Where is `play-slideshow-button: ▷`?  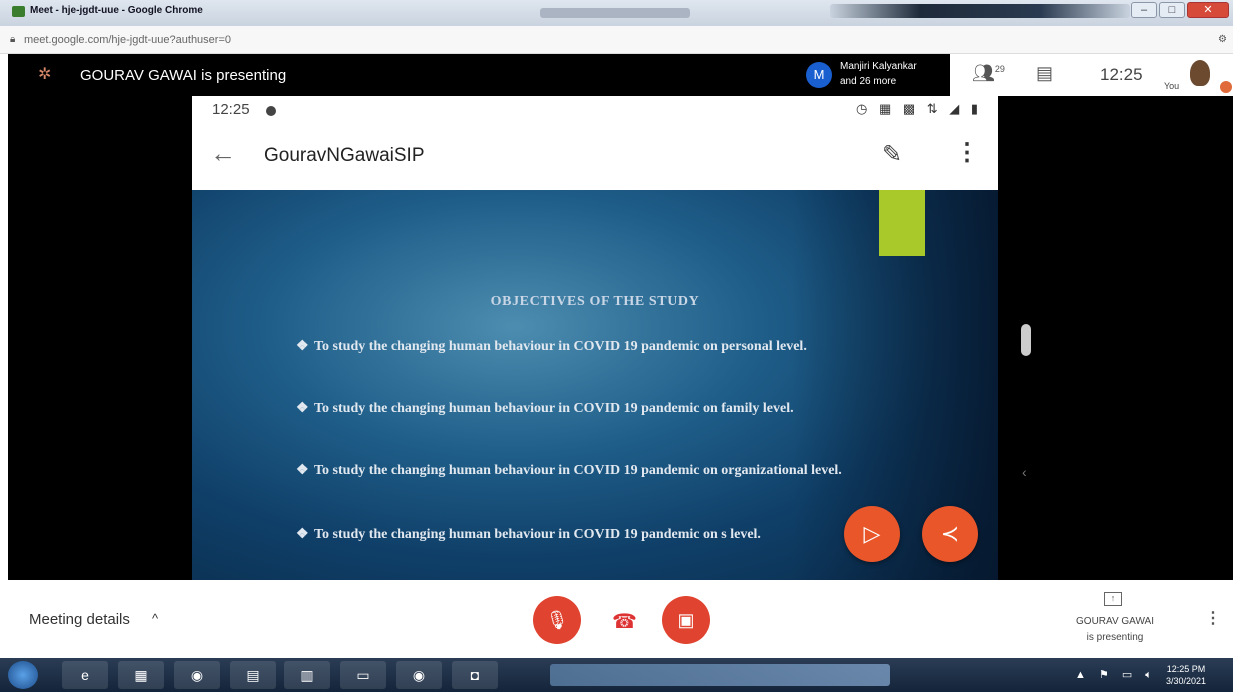 play-slideshow-button: ▷ is located at coordinates (872, 534).